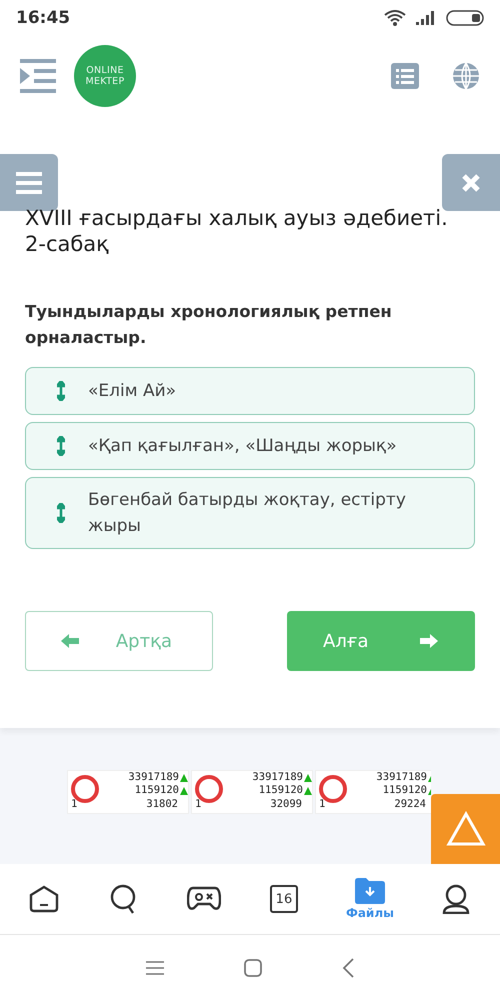 This screenshot has height=1000, width=500. I want to click on sortable-option: Бөгенбай батырды жоқтау, естірту жыры, so click(250, 513).